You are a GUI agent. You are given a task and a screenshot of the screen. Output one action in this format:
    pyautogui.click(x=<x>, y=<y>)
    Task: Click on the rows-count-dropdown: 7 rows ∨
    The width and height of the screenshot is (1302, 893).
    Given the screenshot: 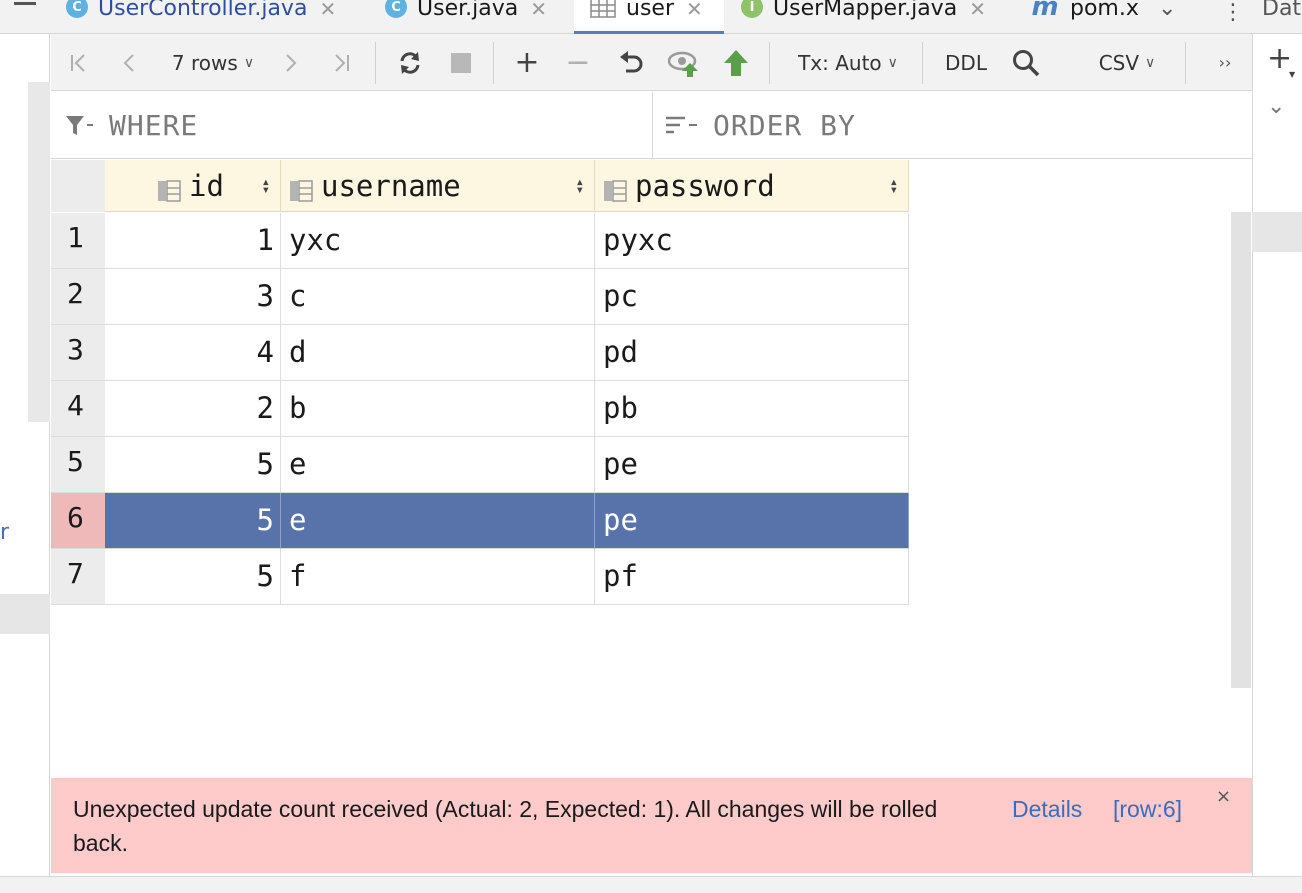 What is the action you would take?
    pyautogui.click(x=213, y=62)
    